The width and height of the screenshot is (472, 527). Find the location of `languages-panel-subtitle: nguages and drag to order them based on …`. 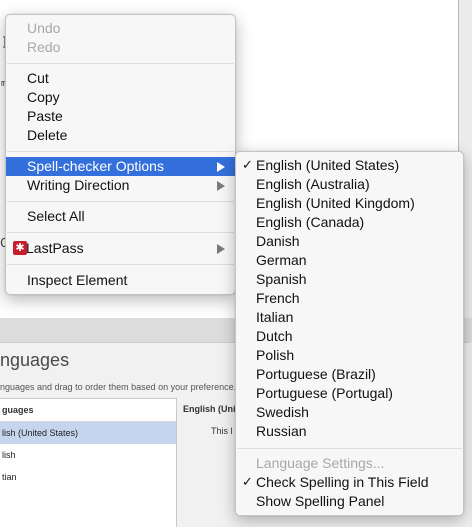

languages-panel-subtitle: nguages and drag to order them based on … is located at coordinates (118, 387).